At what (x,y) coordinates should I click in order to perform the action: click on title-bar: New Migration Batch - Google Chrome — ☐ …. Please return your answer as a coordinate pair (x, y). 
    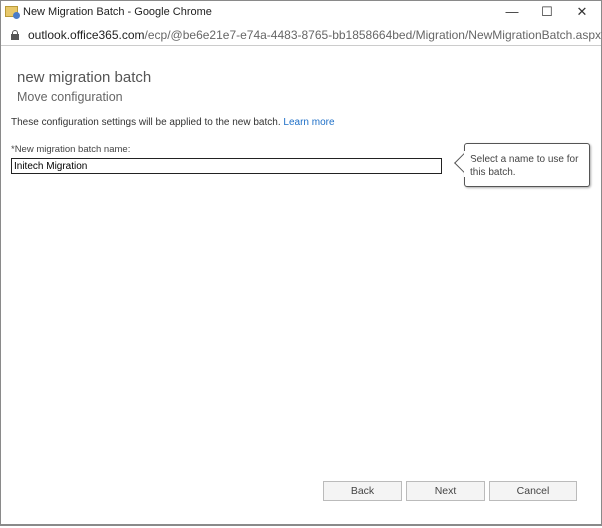
    Looking at the image, I should click on (301, 12).